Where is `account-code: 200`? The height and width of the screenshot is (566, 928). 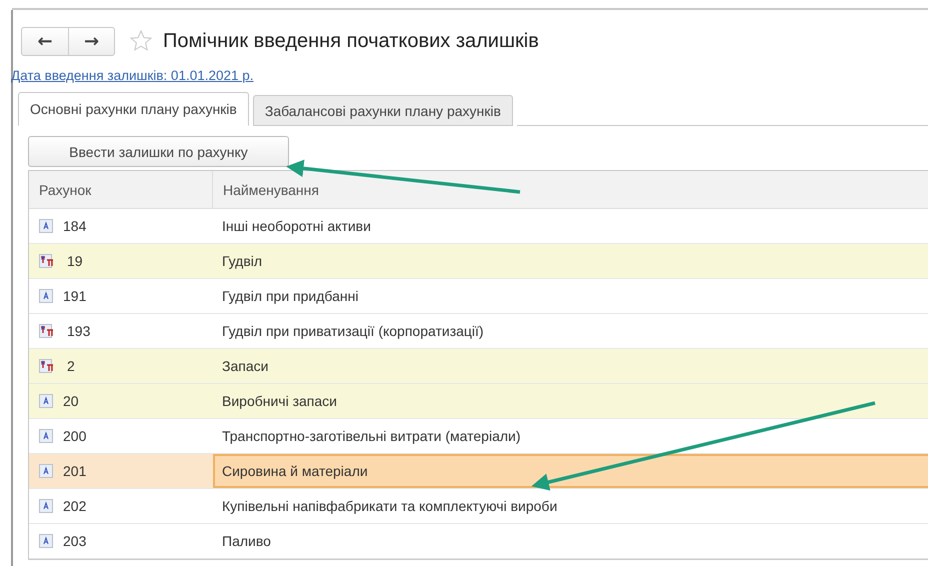
account-code: 200 is located at coordinates (74, 436).